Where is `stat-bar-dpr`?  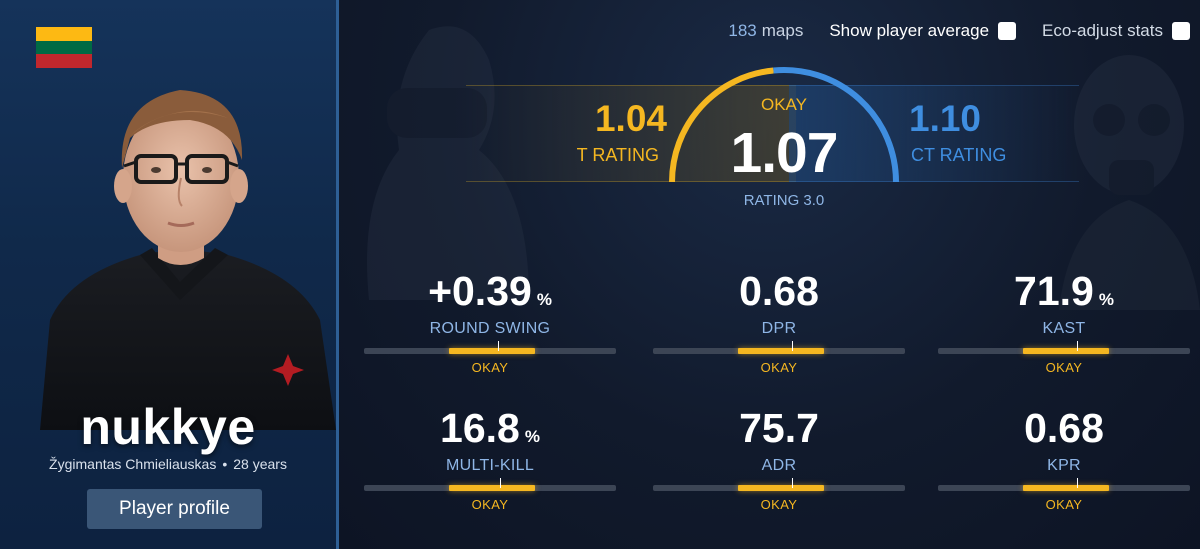
stat-bar-dpr is located at coordinates (779, 347).